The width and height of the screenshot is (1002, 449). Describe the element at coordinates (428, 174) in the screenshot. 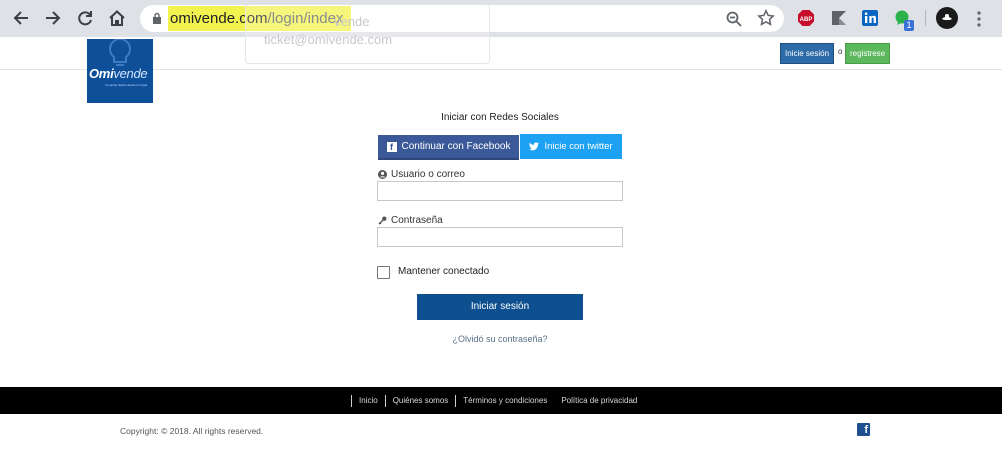

I see `username-label-text: Usuario o correo` at that location.